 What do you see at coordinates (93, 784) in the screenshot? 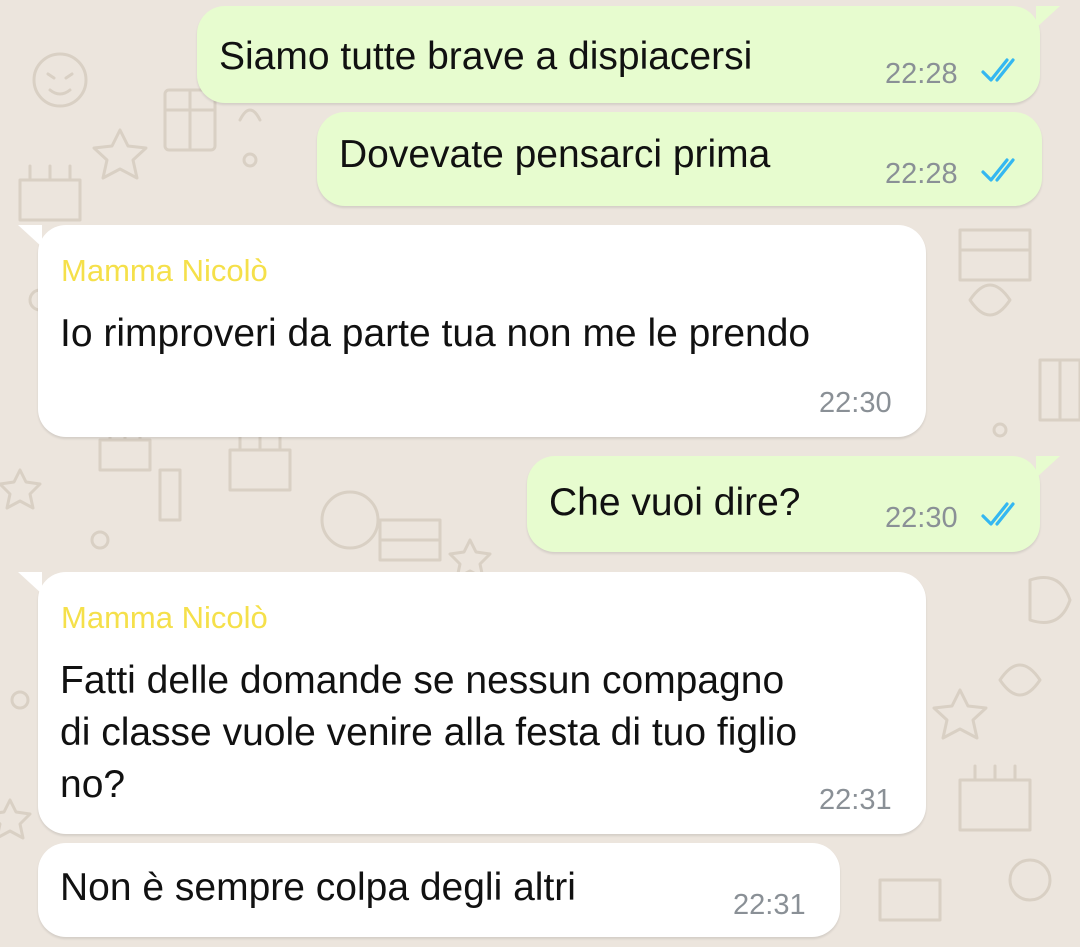
I see `message-text-line: no?` at bounding box center [93, 784].